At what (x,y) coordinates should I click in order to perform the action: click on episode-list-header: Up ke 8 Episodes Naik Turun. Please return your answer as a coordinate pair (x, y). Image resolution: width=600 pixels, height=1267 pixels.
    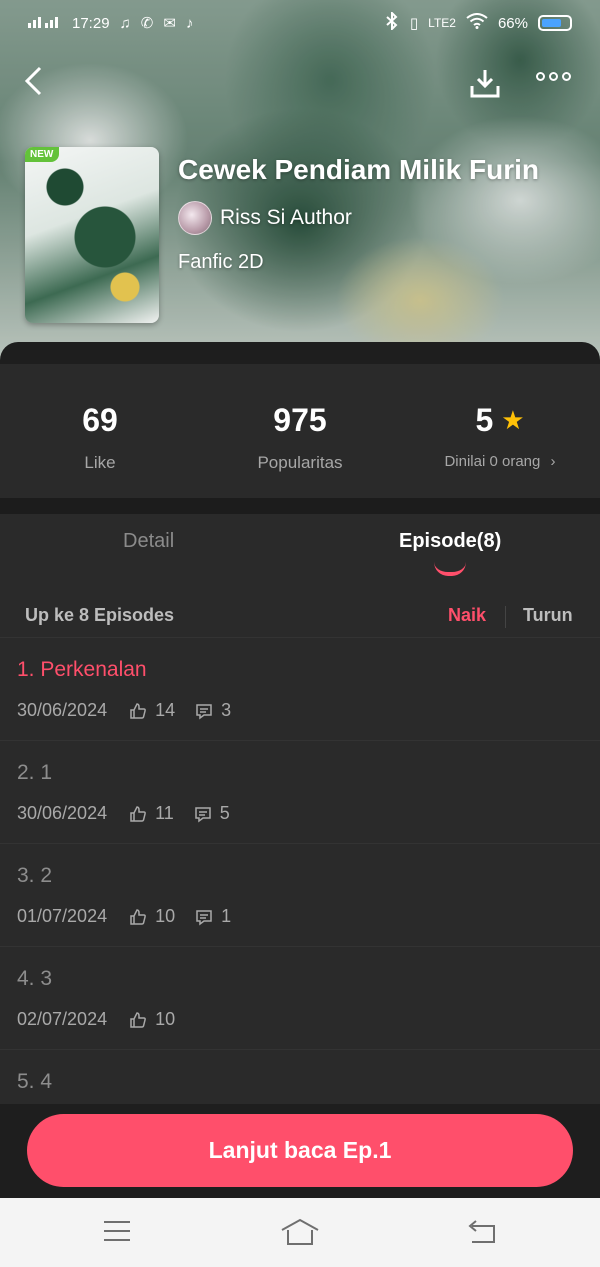
    Looking at the image, I should click on (300, 616).